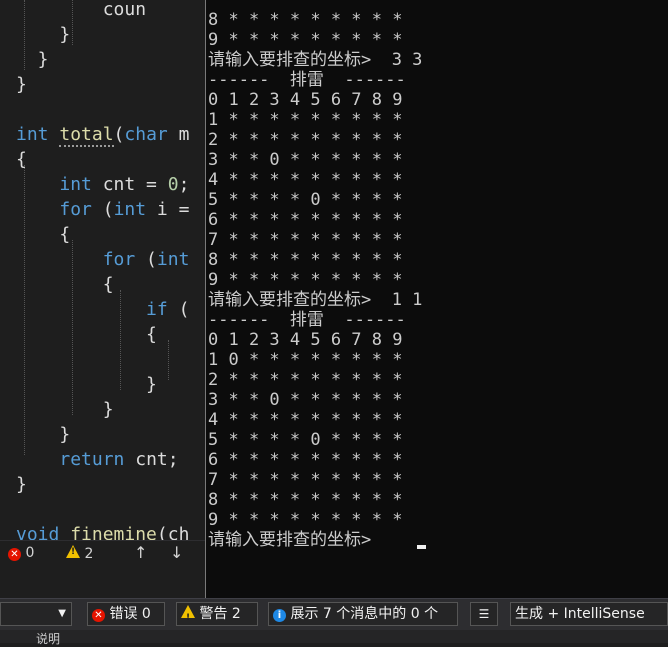  What do you see at coordinates (86, 135) in the screenshot?
I see `code-token: total` at bounding box center [86, 135].